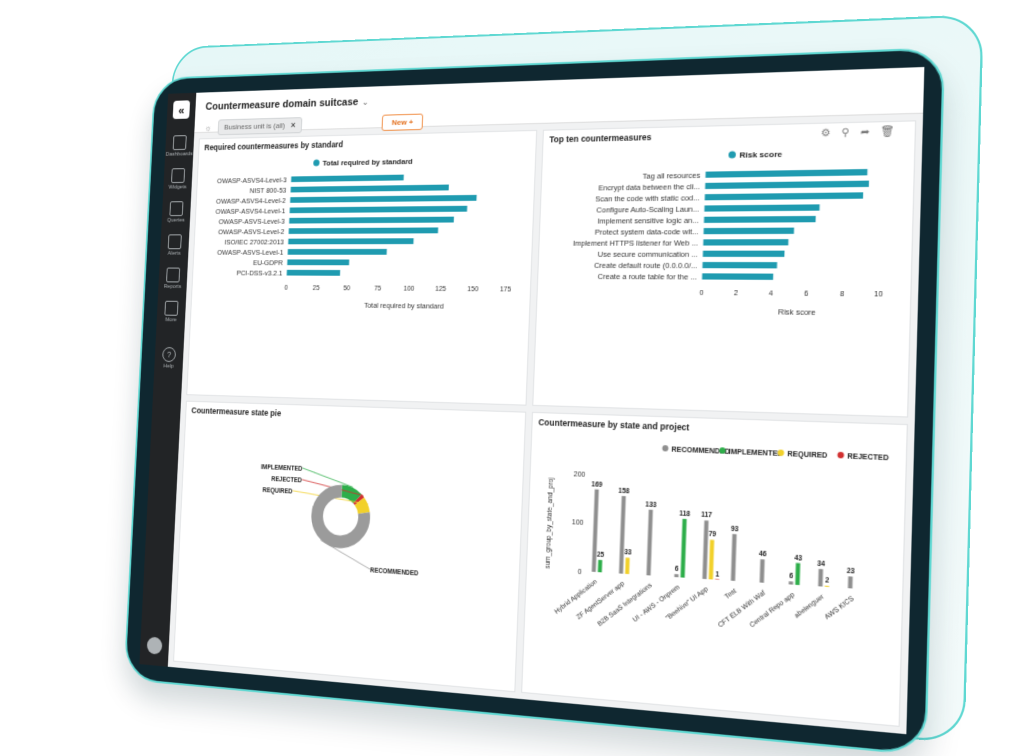 The image size is (1026, 756). I want to click on sidebar-item-label: More, so click(171, 320).